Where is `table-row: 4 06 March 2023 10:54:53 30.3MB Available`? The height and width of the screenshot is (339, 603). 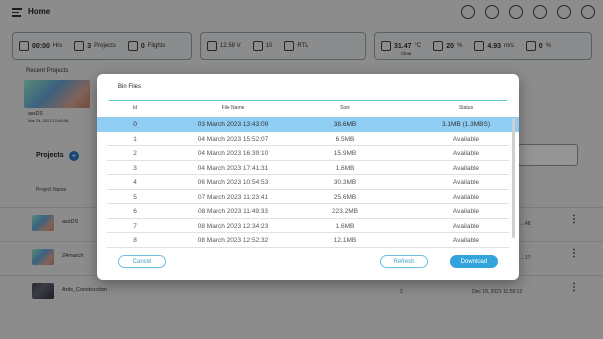
table-row: 4 06 March 2023 10:54:53 30.3MB Available is located at coordinates (308, 182).